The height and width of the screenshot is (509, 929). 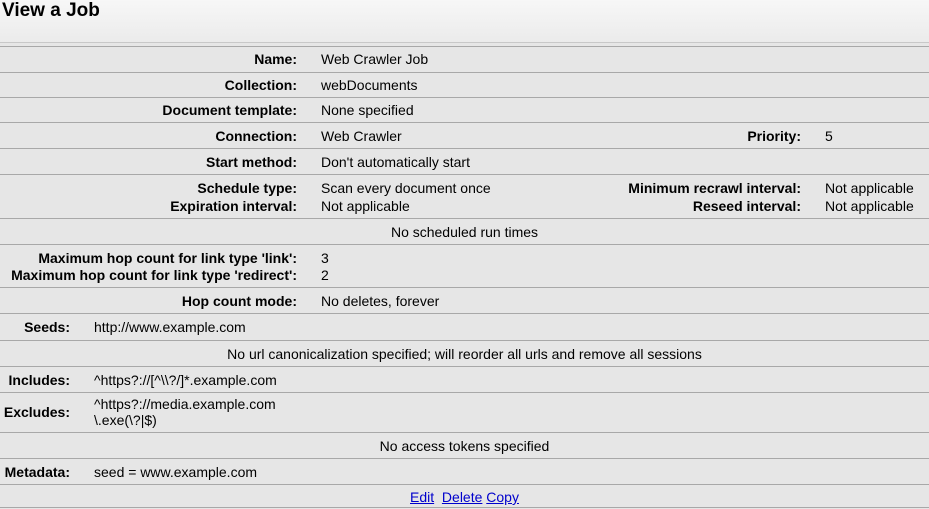 I want to click on hop-link-label: Maximum hop count for link type 'link':, so click(x=167, y=258).